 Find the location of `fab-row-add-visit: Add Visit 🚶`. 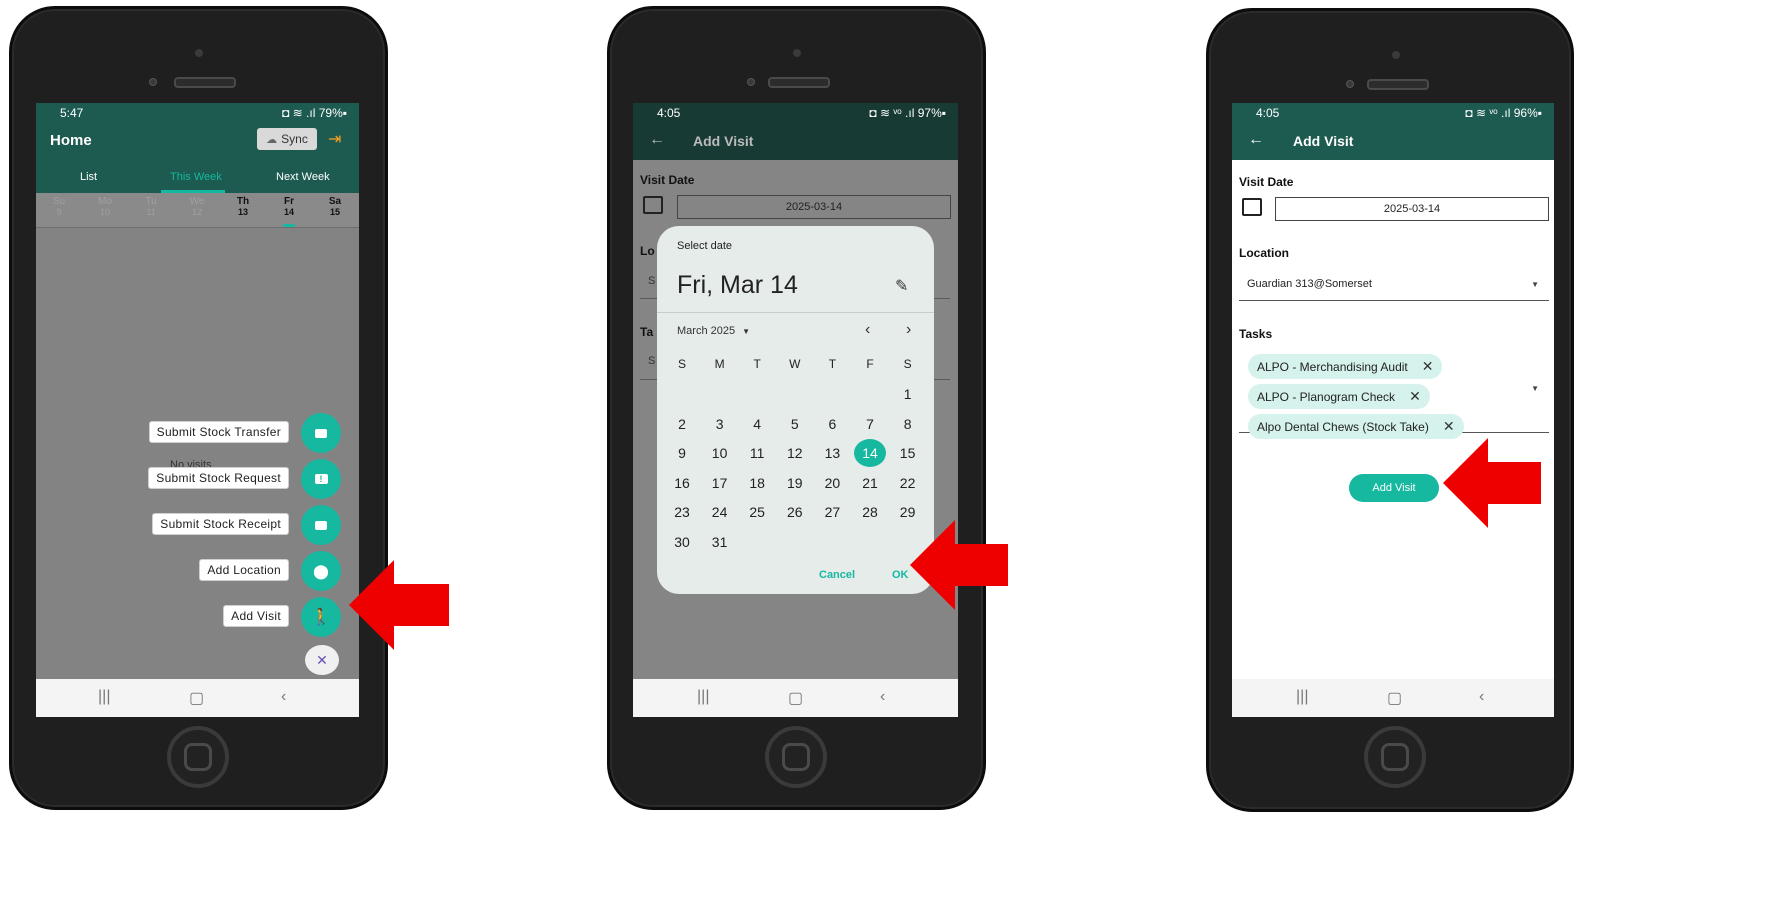

fab-row-add-visit: Add Visit 🚶 is located at coordinates (241, 617).